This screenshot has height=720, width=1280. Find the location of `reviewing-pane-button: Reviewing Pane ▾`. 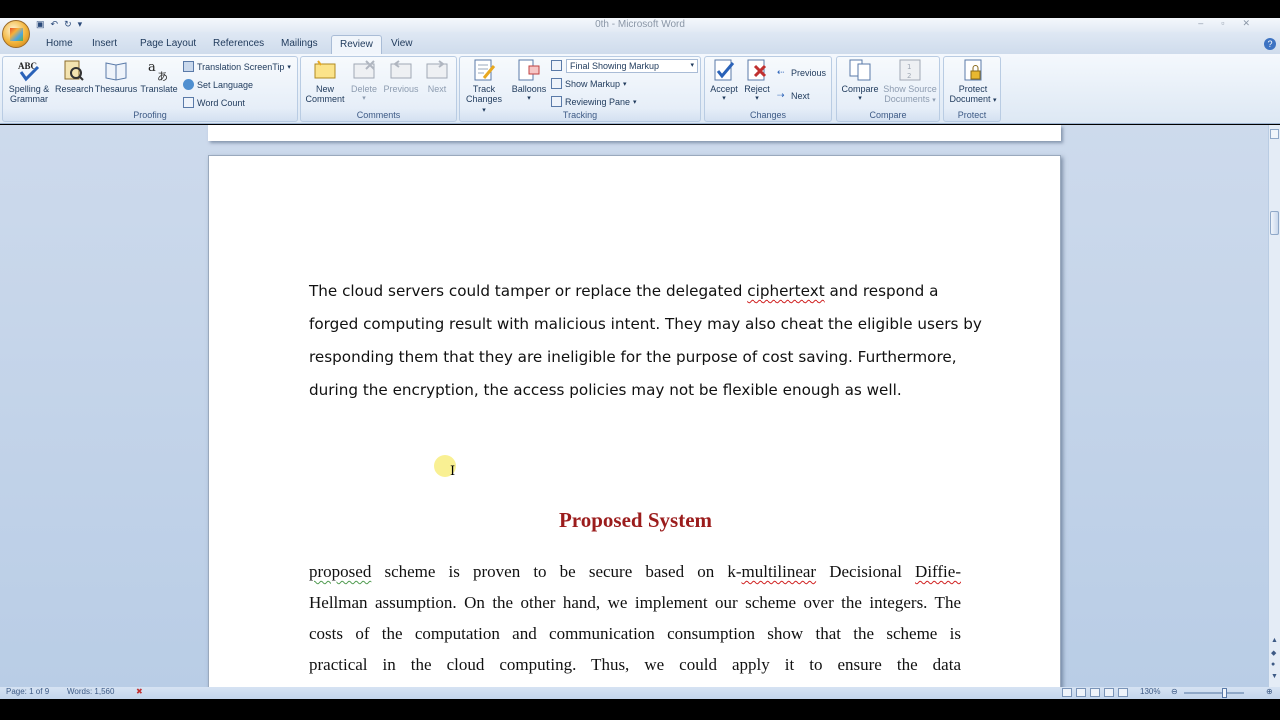

reviewing-pane-button: Reviewing Pane ▾ is located at coordinates (594, 101).